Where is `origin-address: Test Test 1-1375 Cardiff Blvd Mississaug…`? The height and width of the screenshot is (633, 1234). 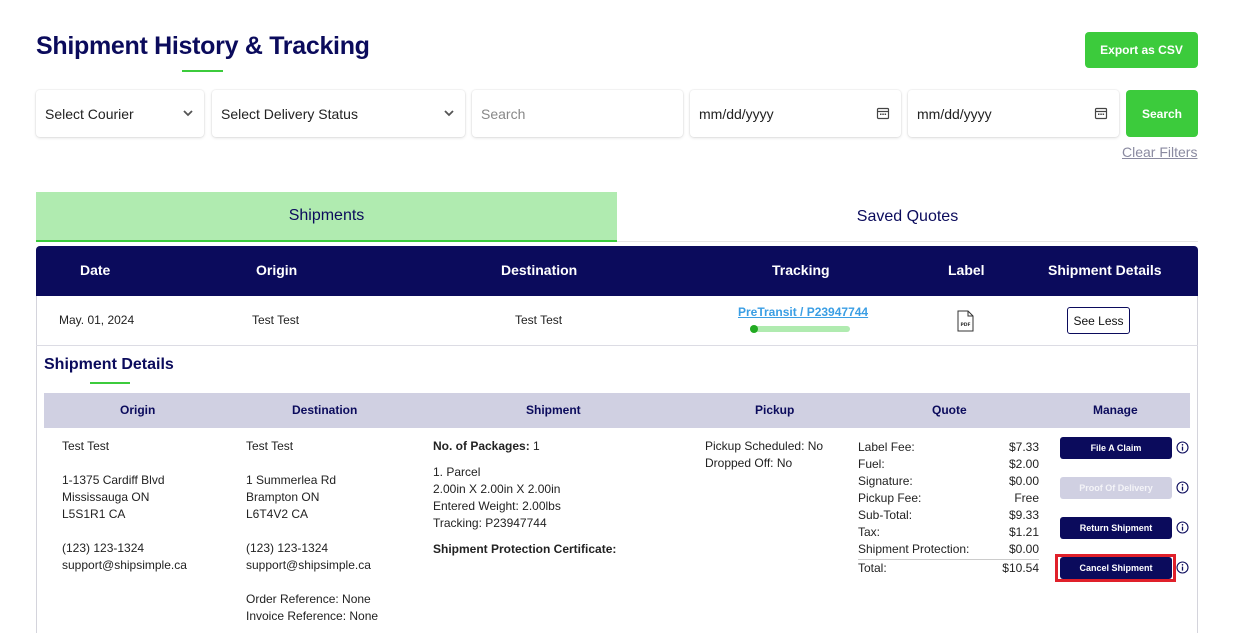 origin-address: Test Test 1-1375 Cardiff Blvd Mississaug… is located at coordinates (124, 506).